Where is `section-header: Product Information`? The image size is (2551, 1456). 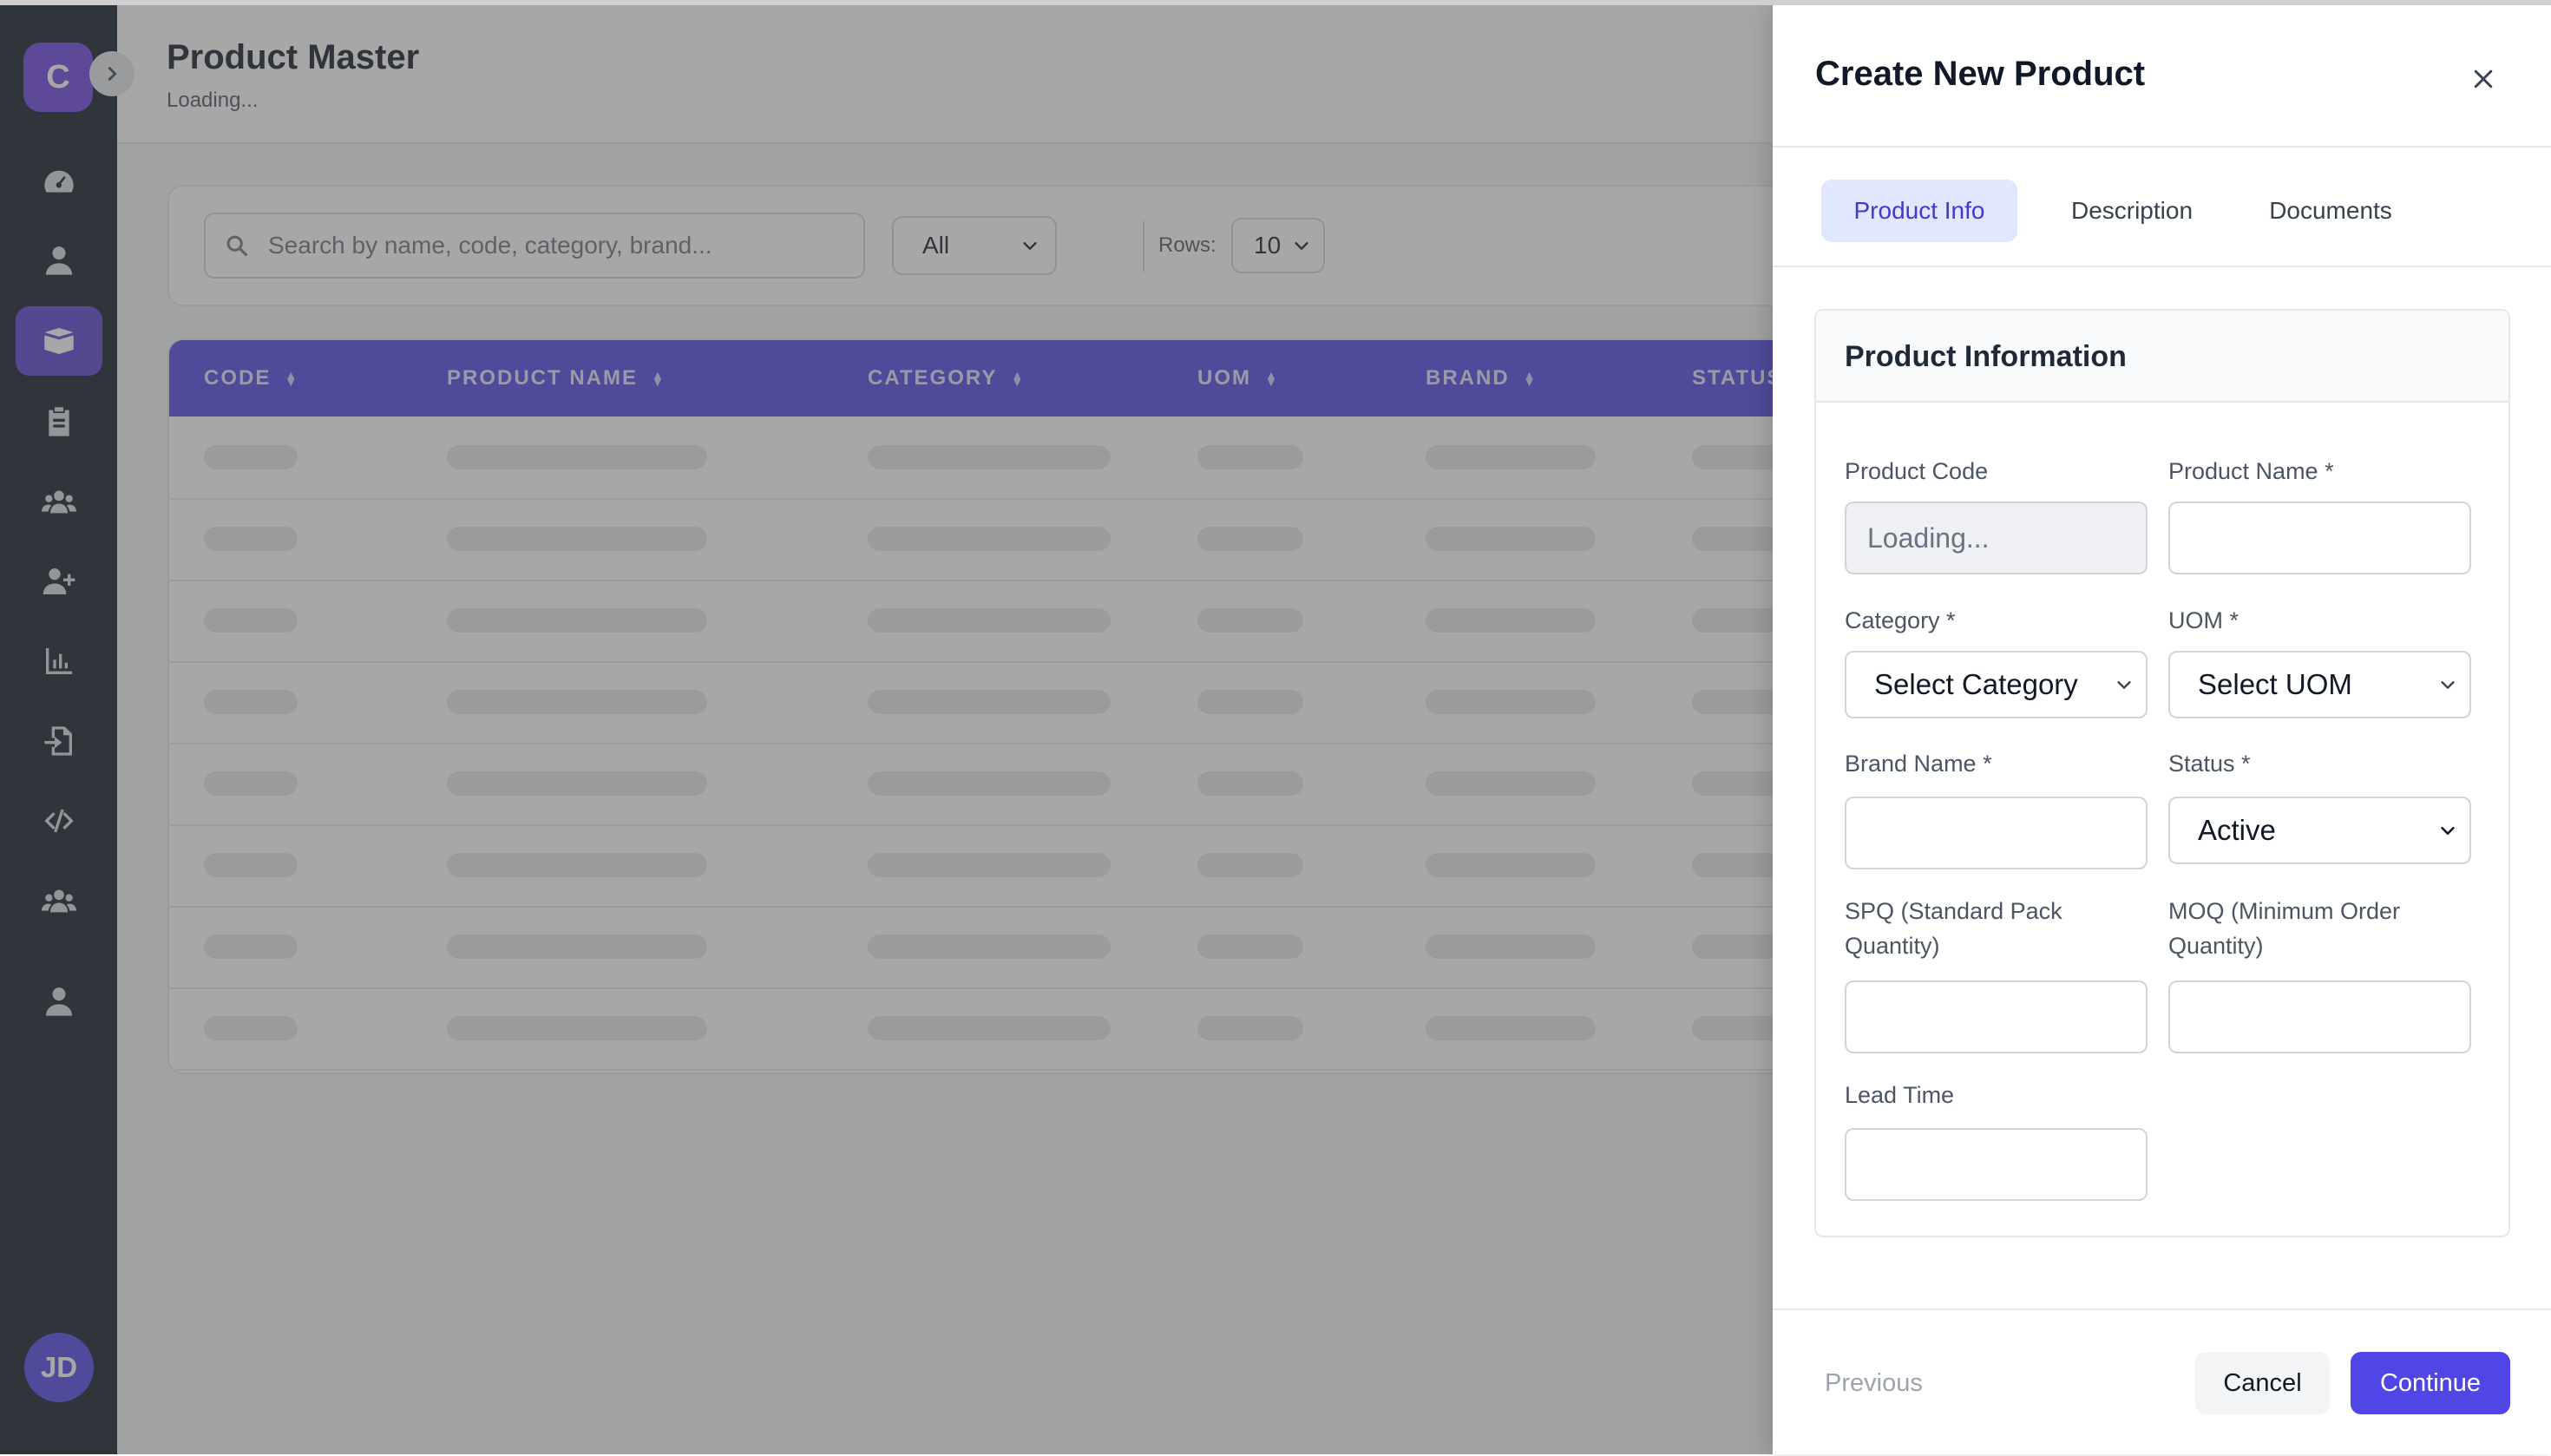
section-header: Product Information is located at coordinates (2162, 357).